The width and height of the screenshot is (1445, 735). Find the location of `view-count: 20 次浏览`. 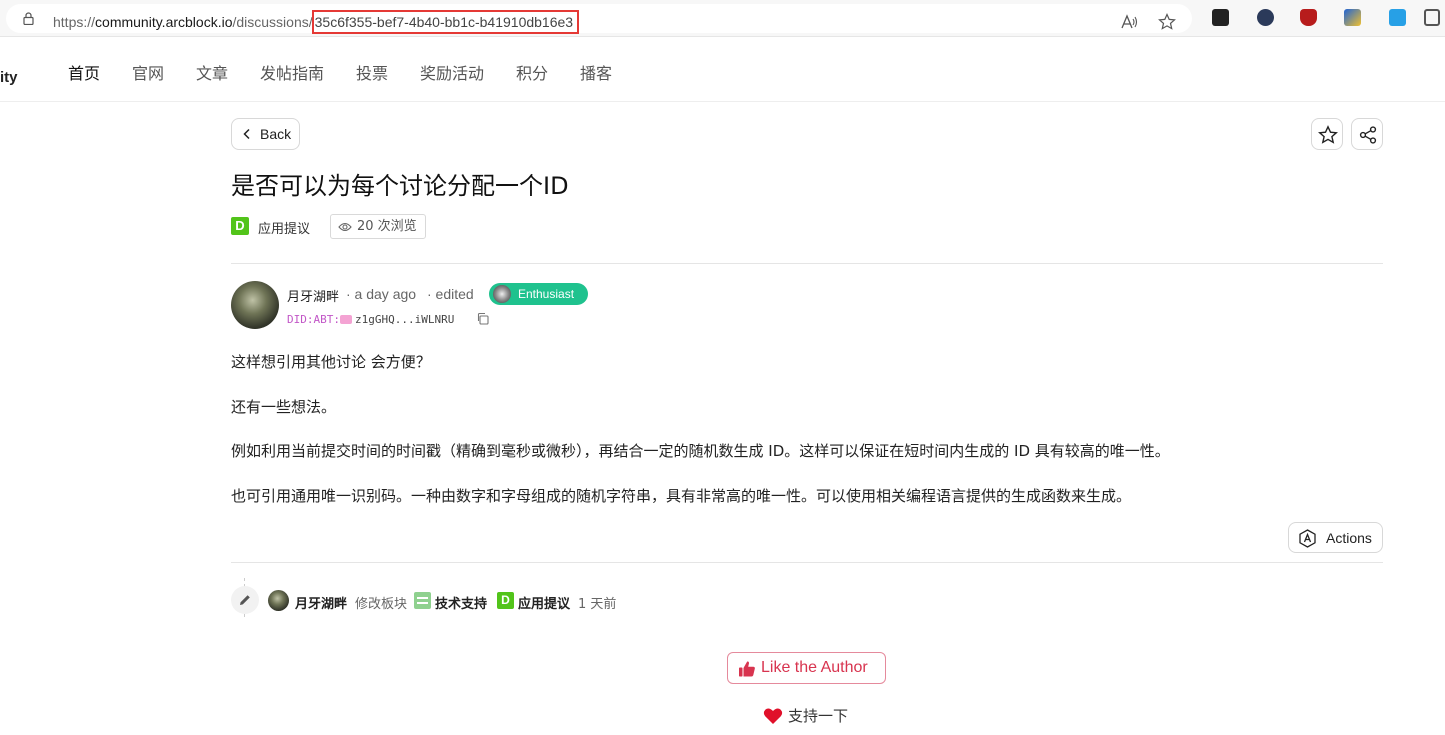

view-count: 20 次浏览 is located at coordinates (378, 226).